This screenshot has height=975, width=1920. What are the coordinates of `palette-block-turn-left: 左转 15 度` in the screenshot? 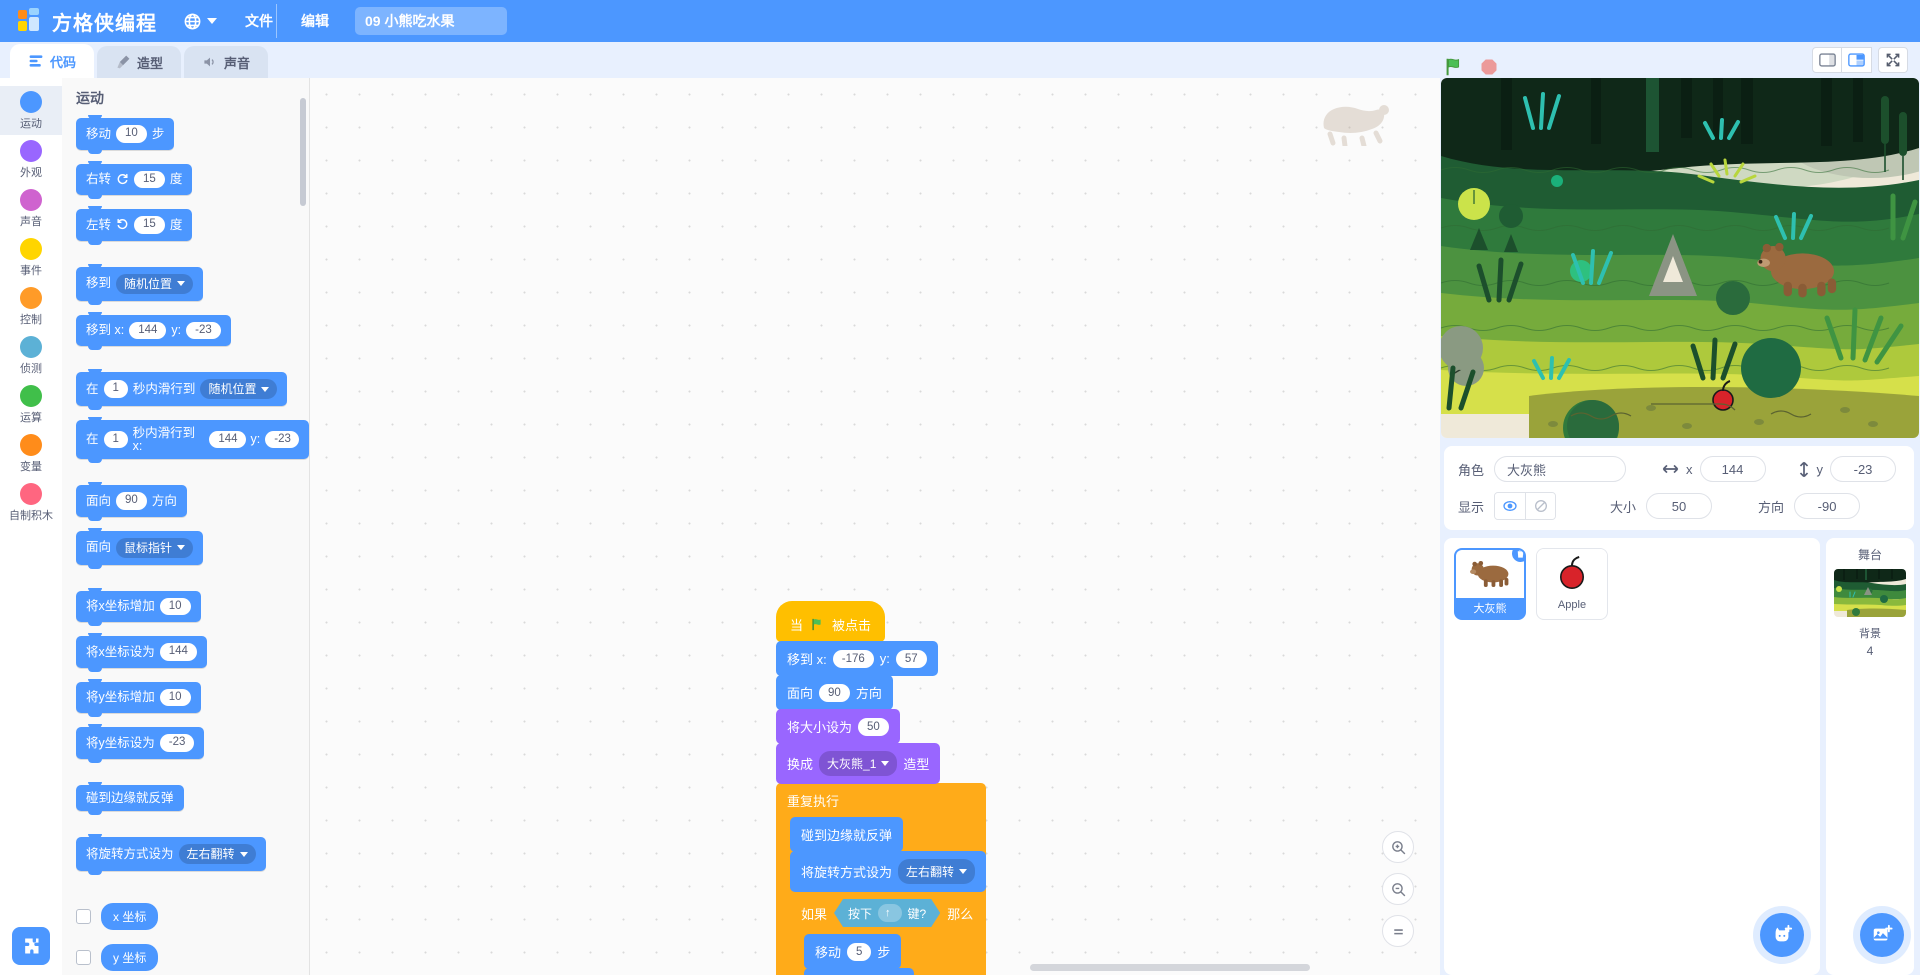 It's located at (134, 225).